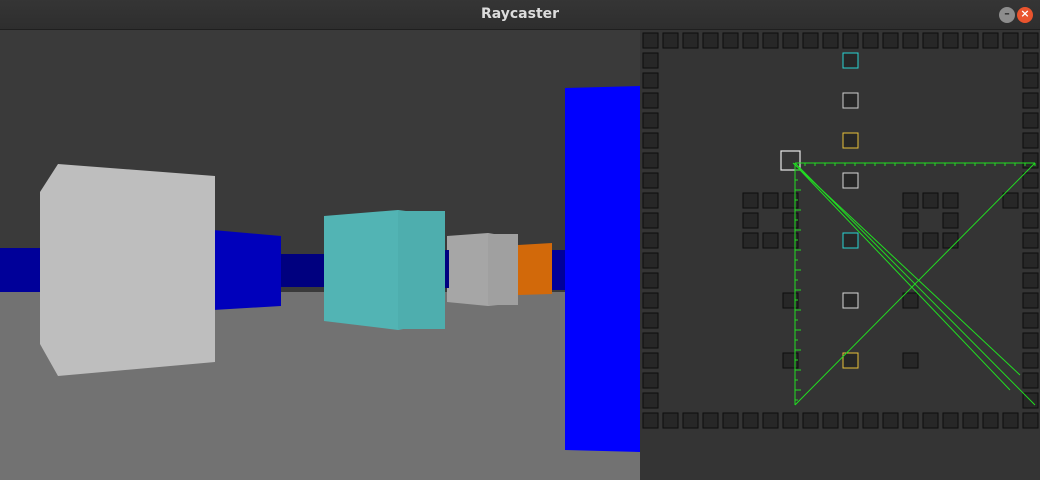 The height and width of the screenshot is (480, 1040). What do you see at coordinates (421, 270) in the screenshot?
I see `wall-cyan-face-shade` at bounding box center [421, 270].